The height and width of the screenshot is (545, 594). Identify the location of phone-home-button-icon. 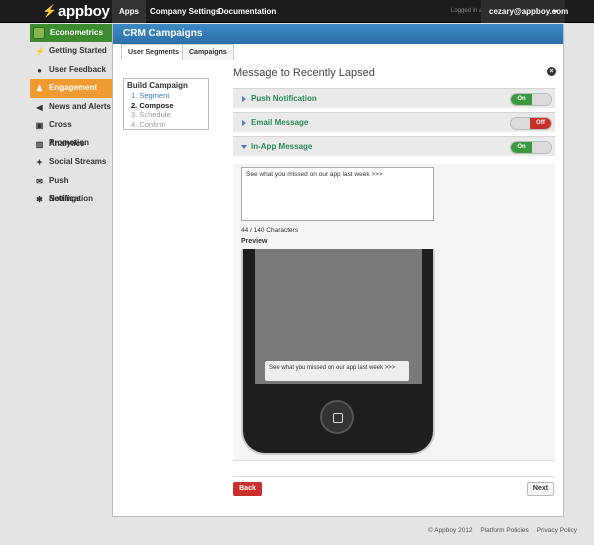
(337, 417).